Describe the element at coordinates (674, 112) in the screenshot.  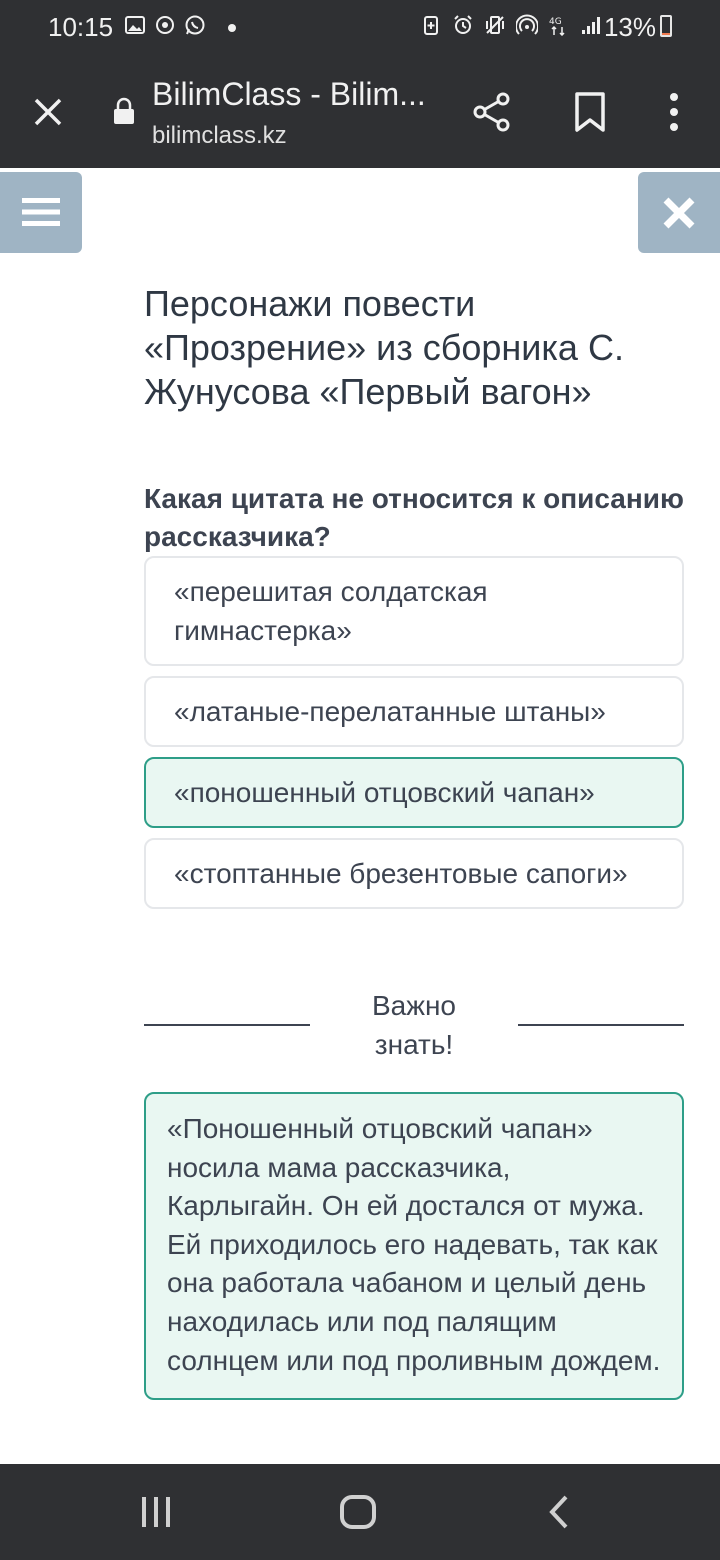
I see `more-menu-icon` at that location.